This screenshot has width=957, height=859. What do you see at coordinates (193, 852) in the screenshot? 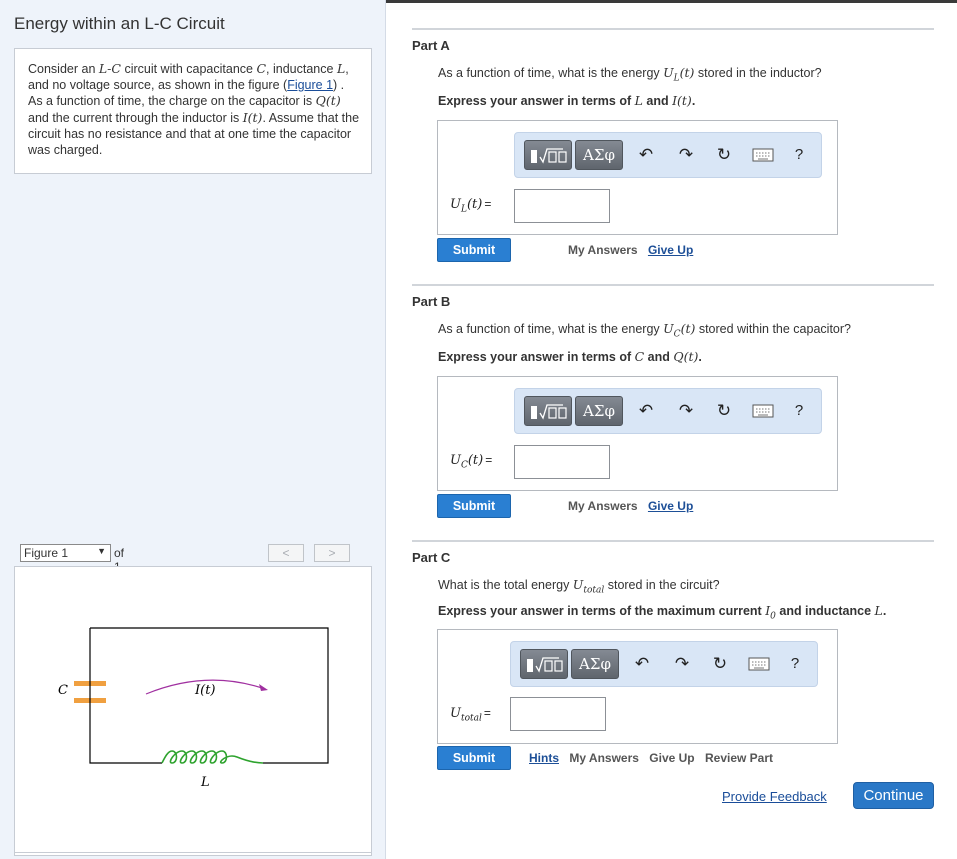
I see `figure-bottom-border` at bounding box center [193, 852].